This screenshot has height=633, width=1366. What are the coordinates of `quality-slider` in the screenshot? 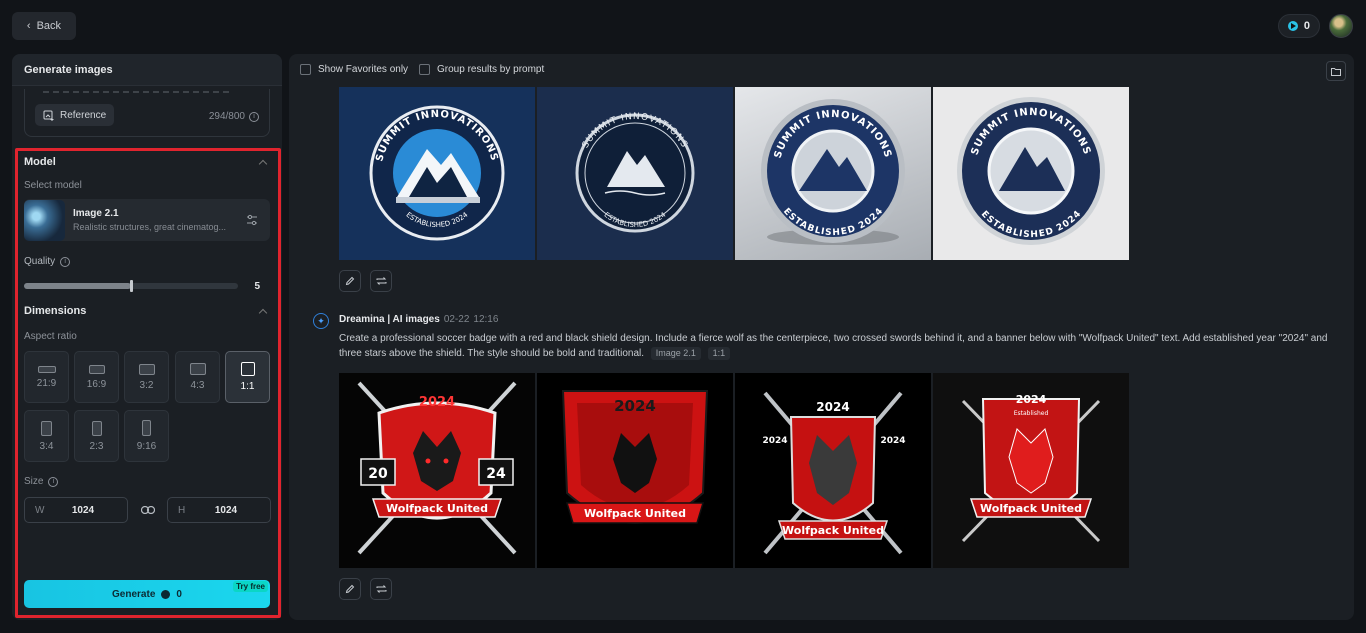 It's located at (131, 286).